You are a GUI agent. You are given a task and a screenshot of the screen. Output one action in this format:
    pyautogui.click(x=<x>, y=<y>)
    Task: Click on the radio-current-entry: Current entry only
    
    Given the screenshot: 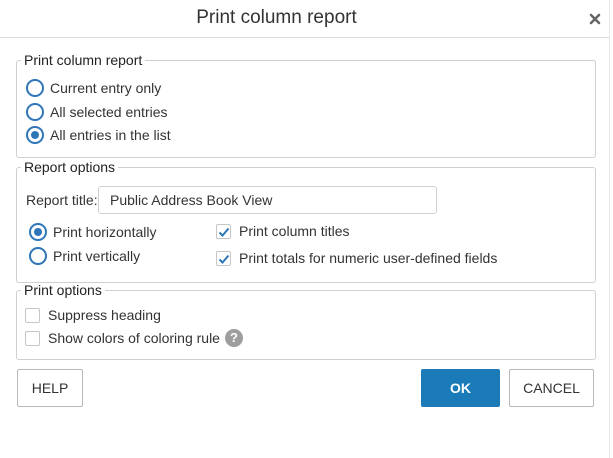 What is the action you would take?
    pyautogui.click(x=93, y=88)
    